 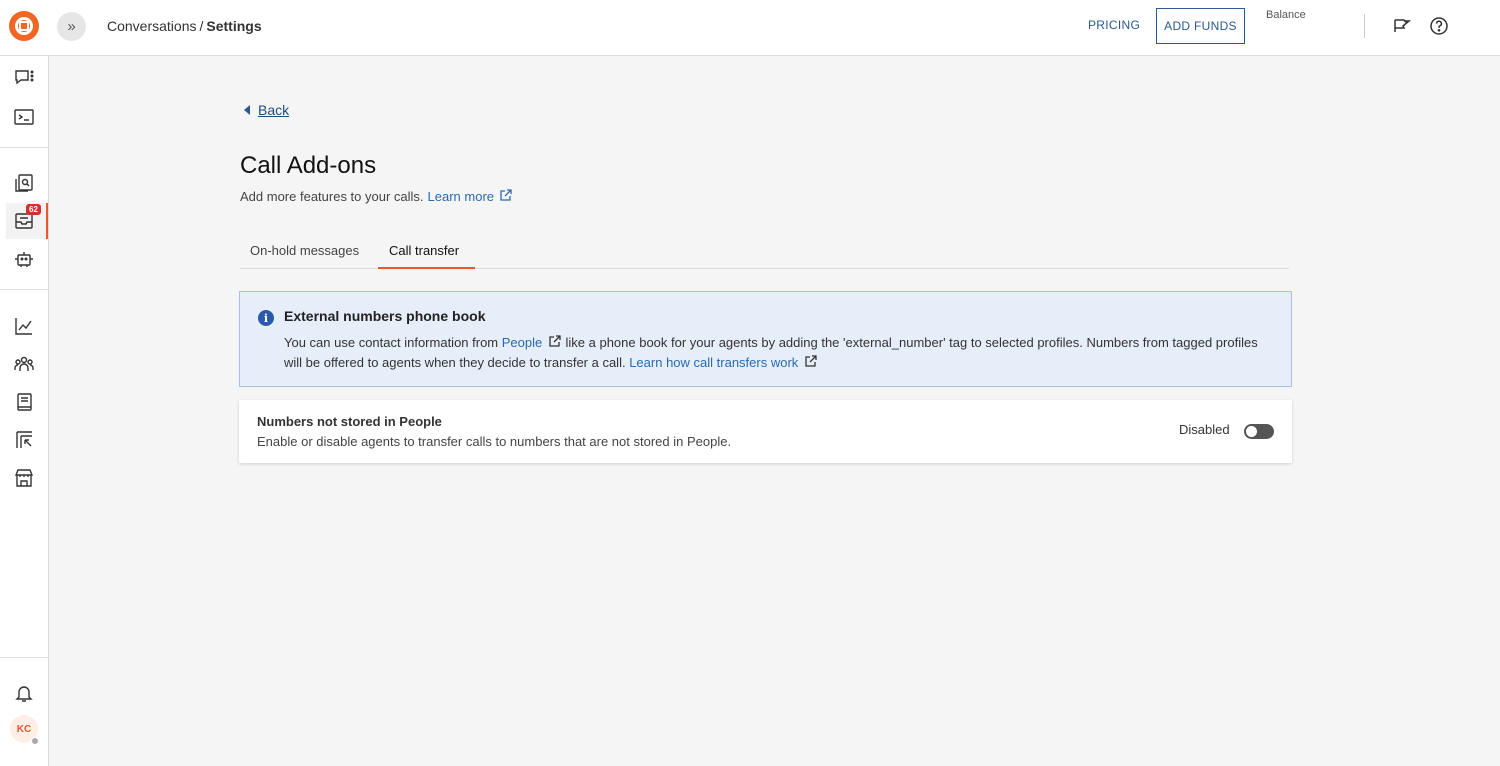 I want to click on analytics-icon, so click(x=24, y=326).